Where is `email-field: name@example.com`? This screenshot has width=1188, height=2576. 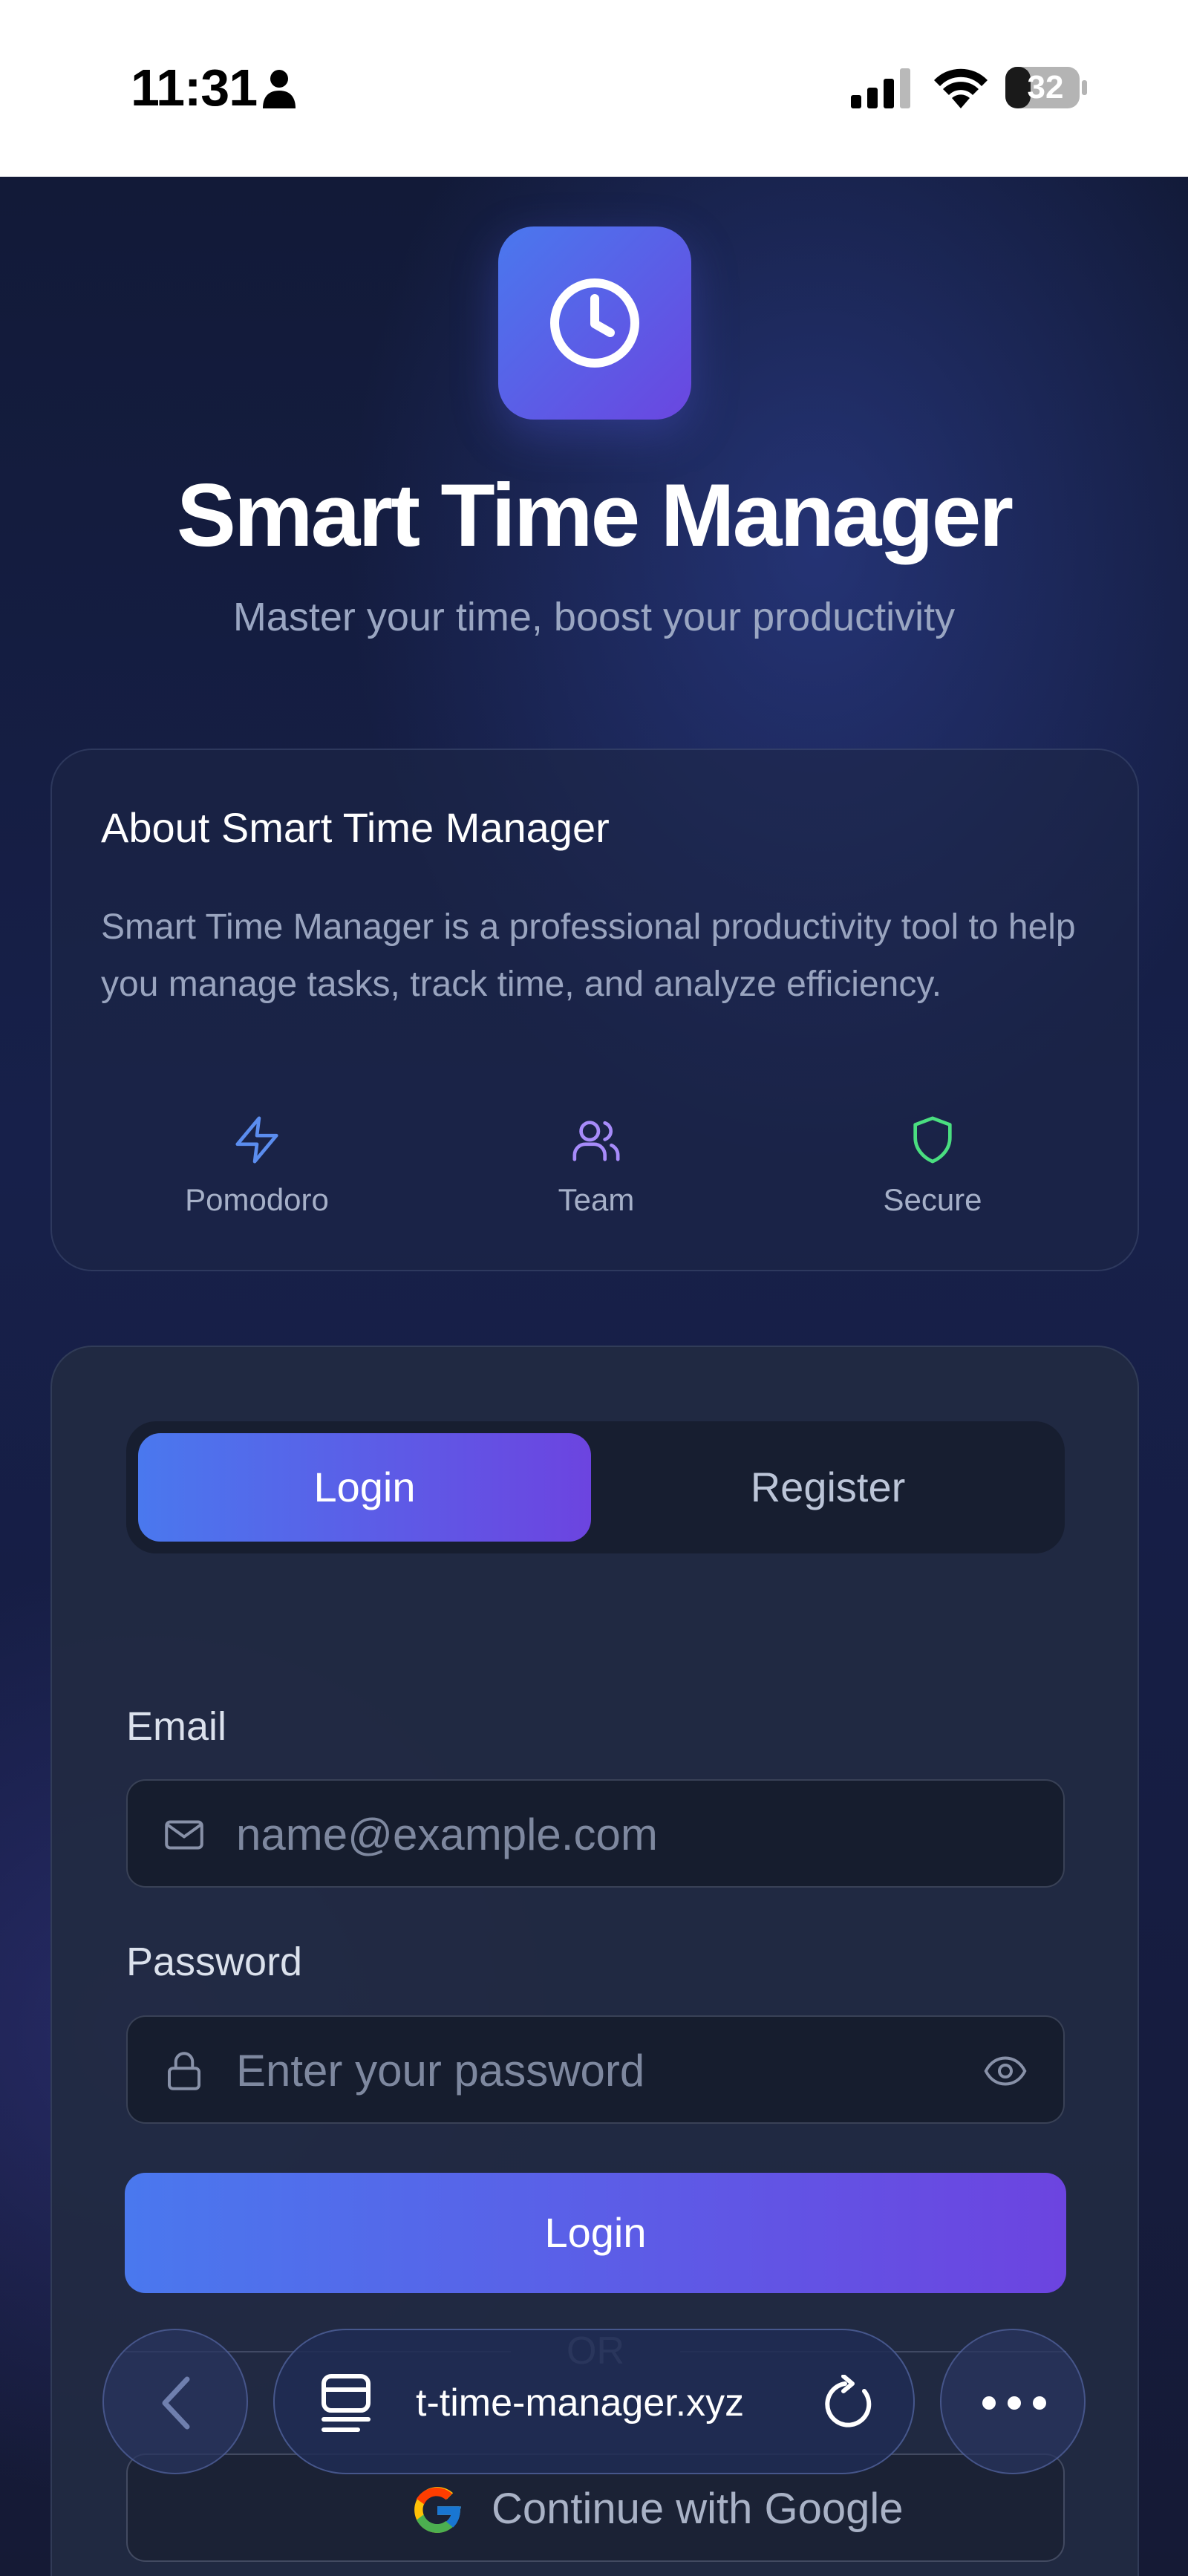 email-field: name@example.com is located at coordinates (596, 1833).